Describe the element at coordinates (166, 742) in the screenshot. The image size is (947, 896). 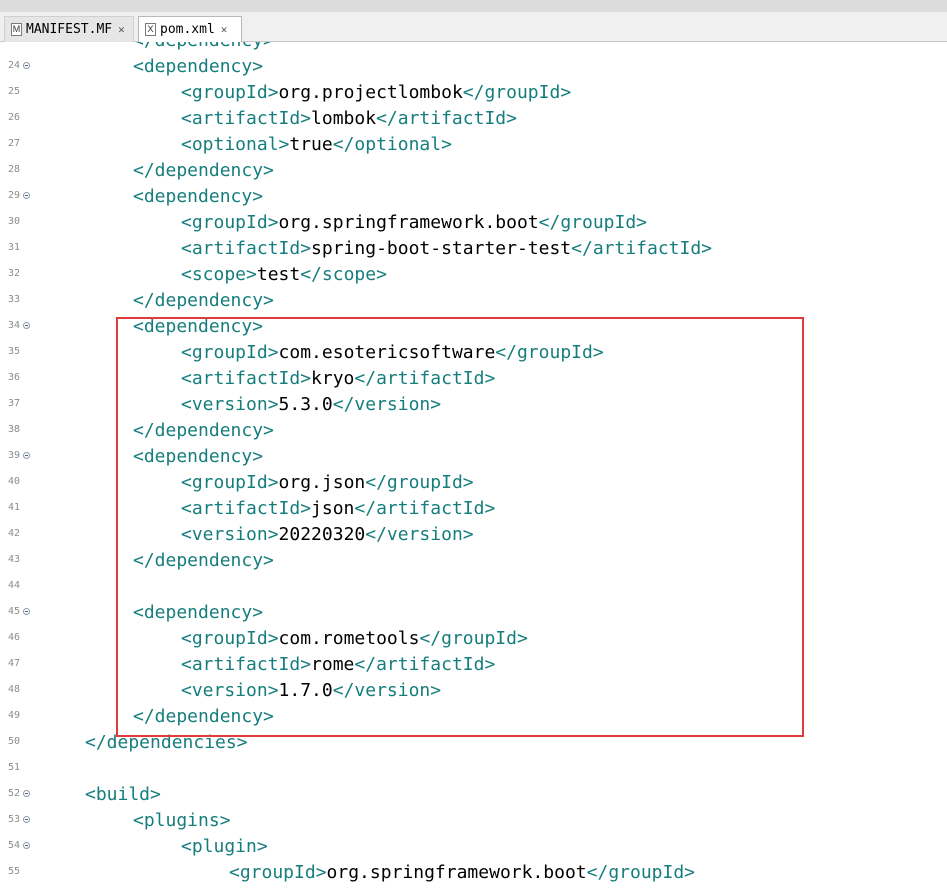
I see `xml-open-tag: </dependencies>` at that location.